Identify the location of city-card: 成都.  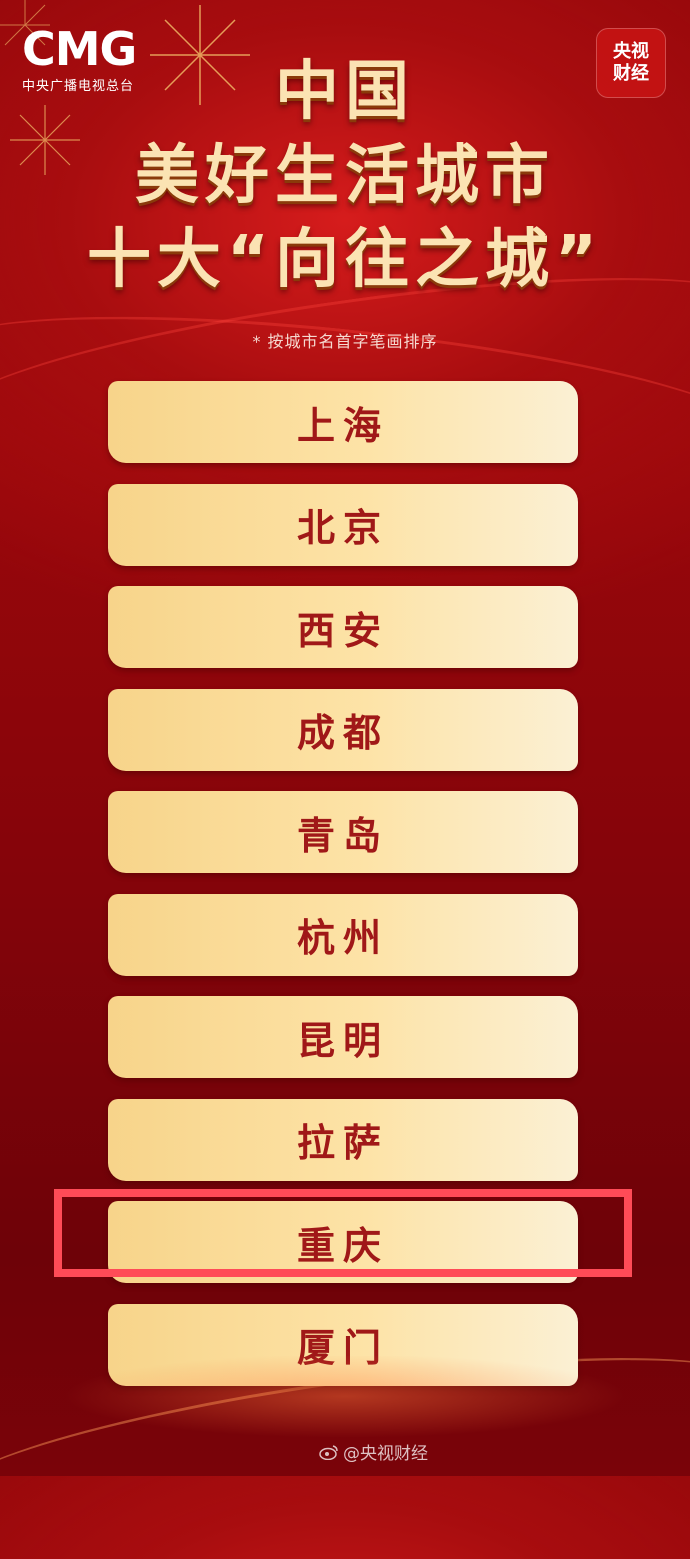
(343, 729).